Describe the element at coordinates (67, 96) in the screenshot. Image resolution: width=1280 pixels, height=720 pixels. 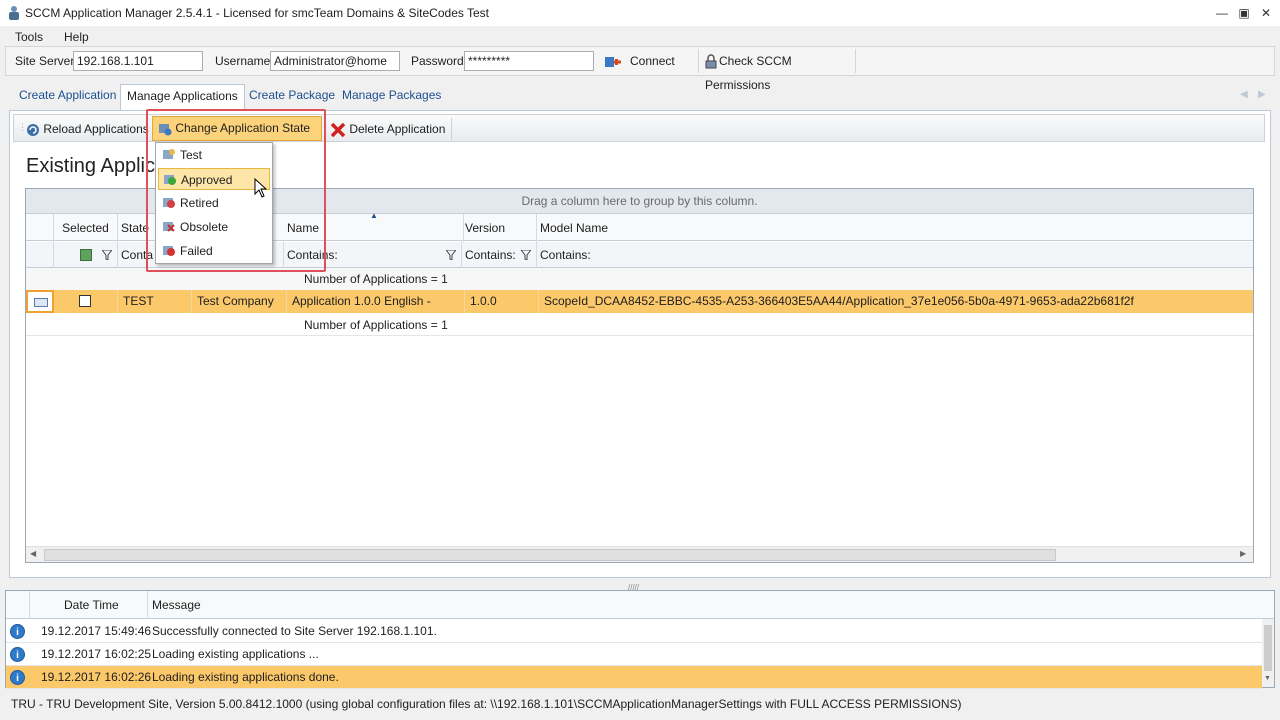
I see `tab-create-application: Create Application` at that location.